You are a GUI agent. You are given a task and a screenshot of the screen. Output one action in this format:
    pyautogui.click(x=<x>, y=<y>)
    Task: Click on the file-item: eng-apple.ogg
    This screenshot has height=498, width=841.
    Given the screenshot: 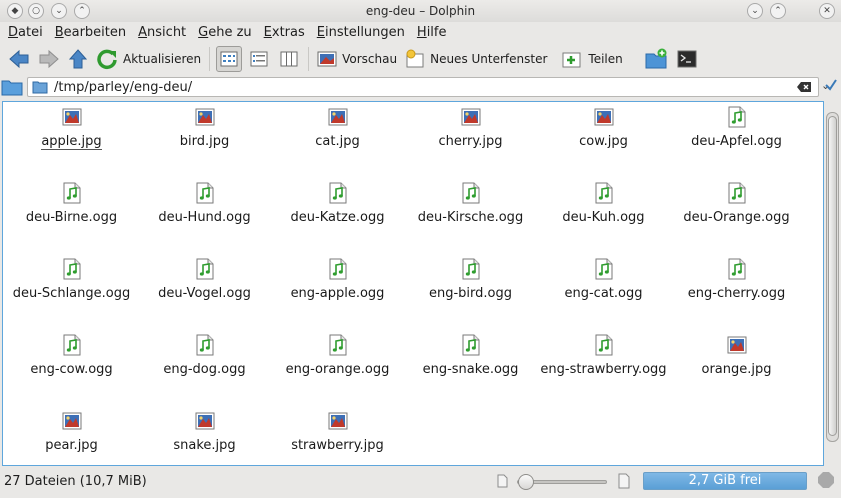 What is the action you would take?
    pyautogui.click(x=337, y=292)
    